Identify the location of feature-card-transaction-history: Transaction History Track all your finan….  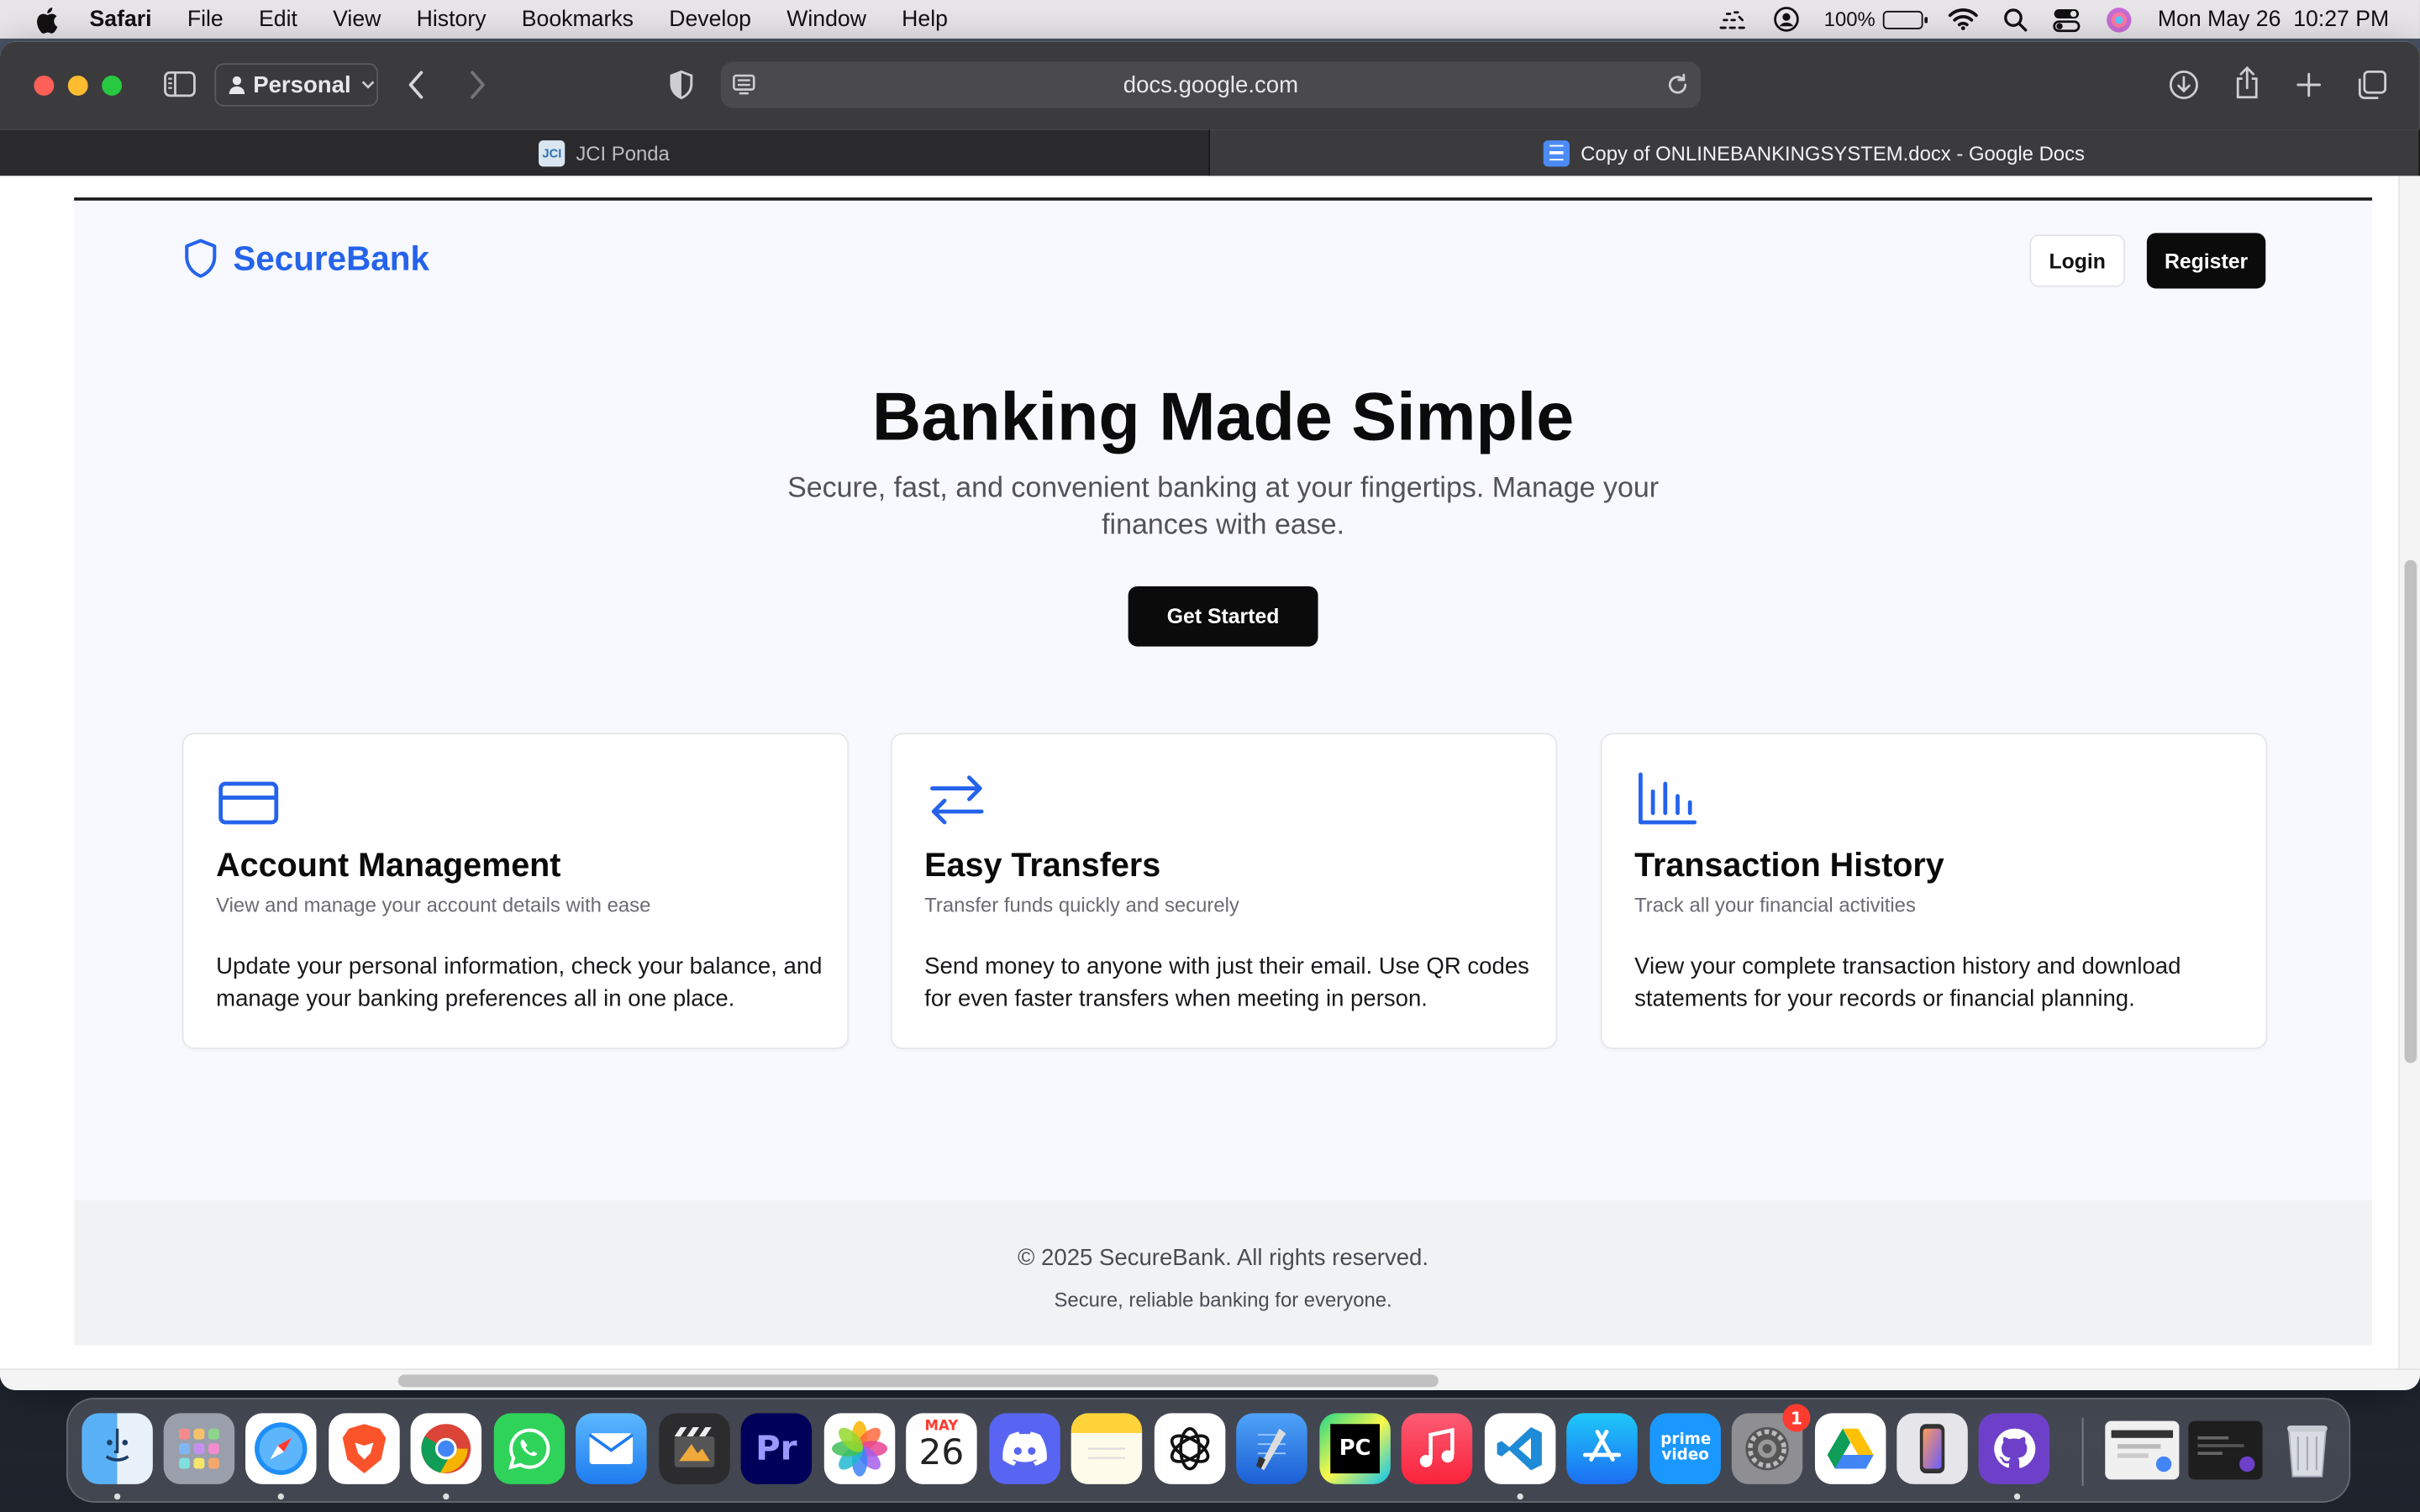
(1934, 890).